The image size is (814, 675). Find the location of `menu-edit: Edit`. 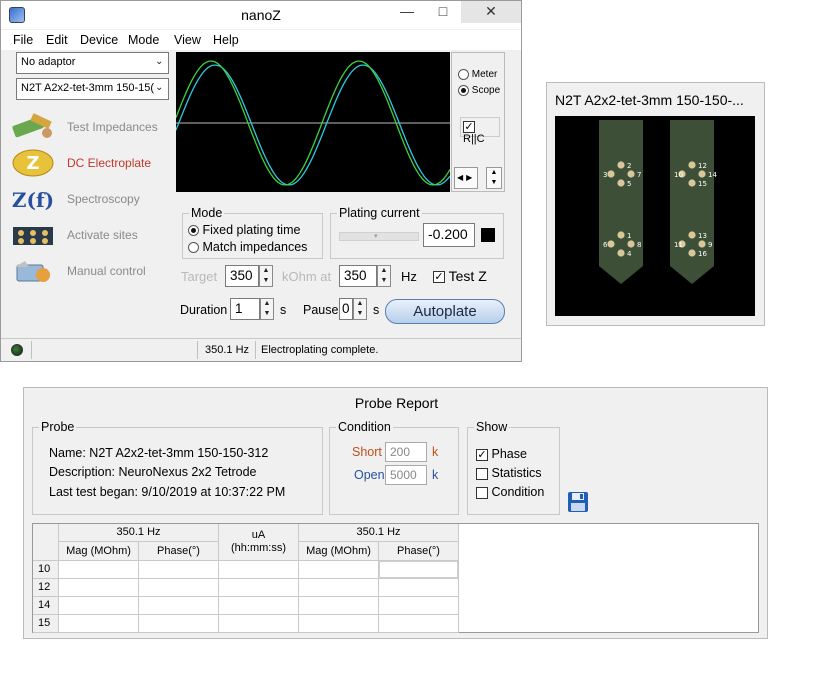

menu-edit: Edit is located at coordinates (57, 40).